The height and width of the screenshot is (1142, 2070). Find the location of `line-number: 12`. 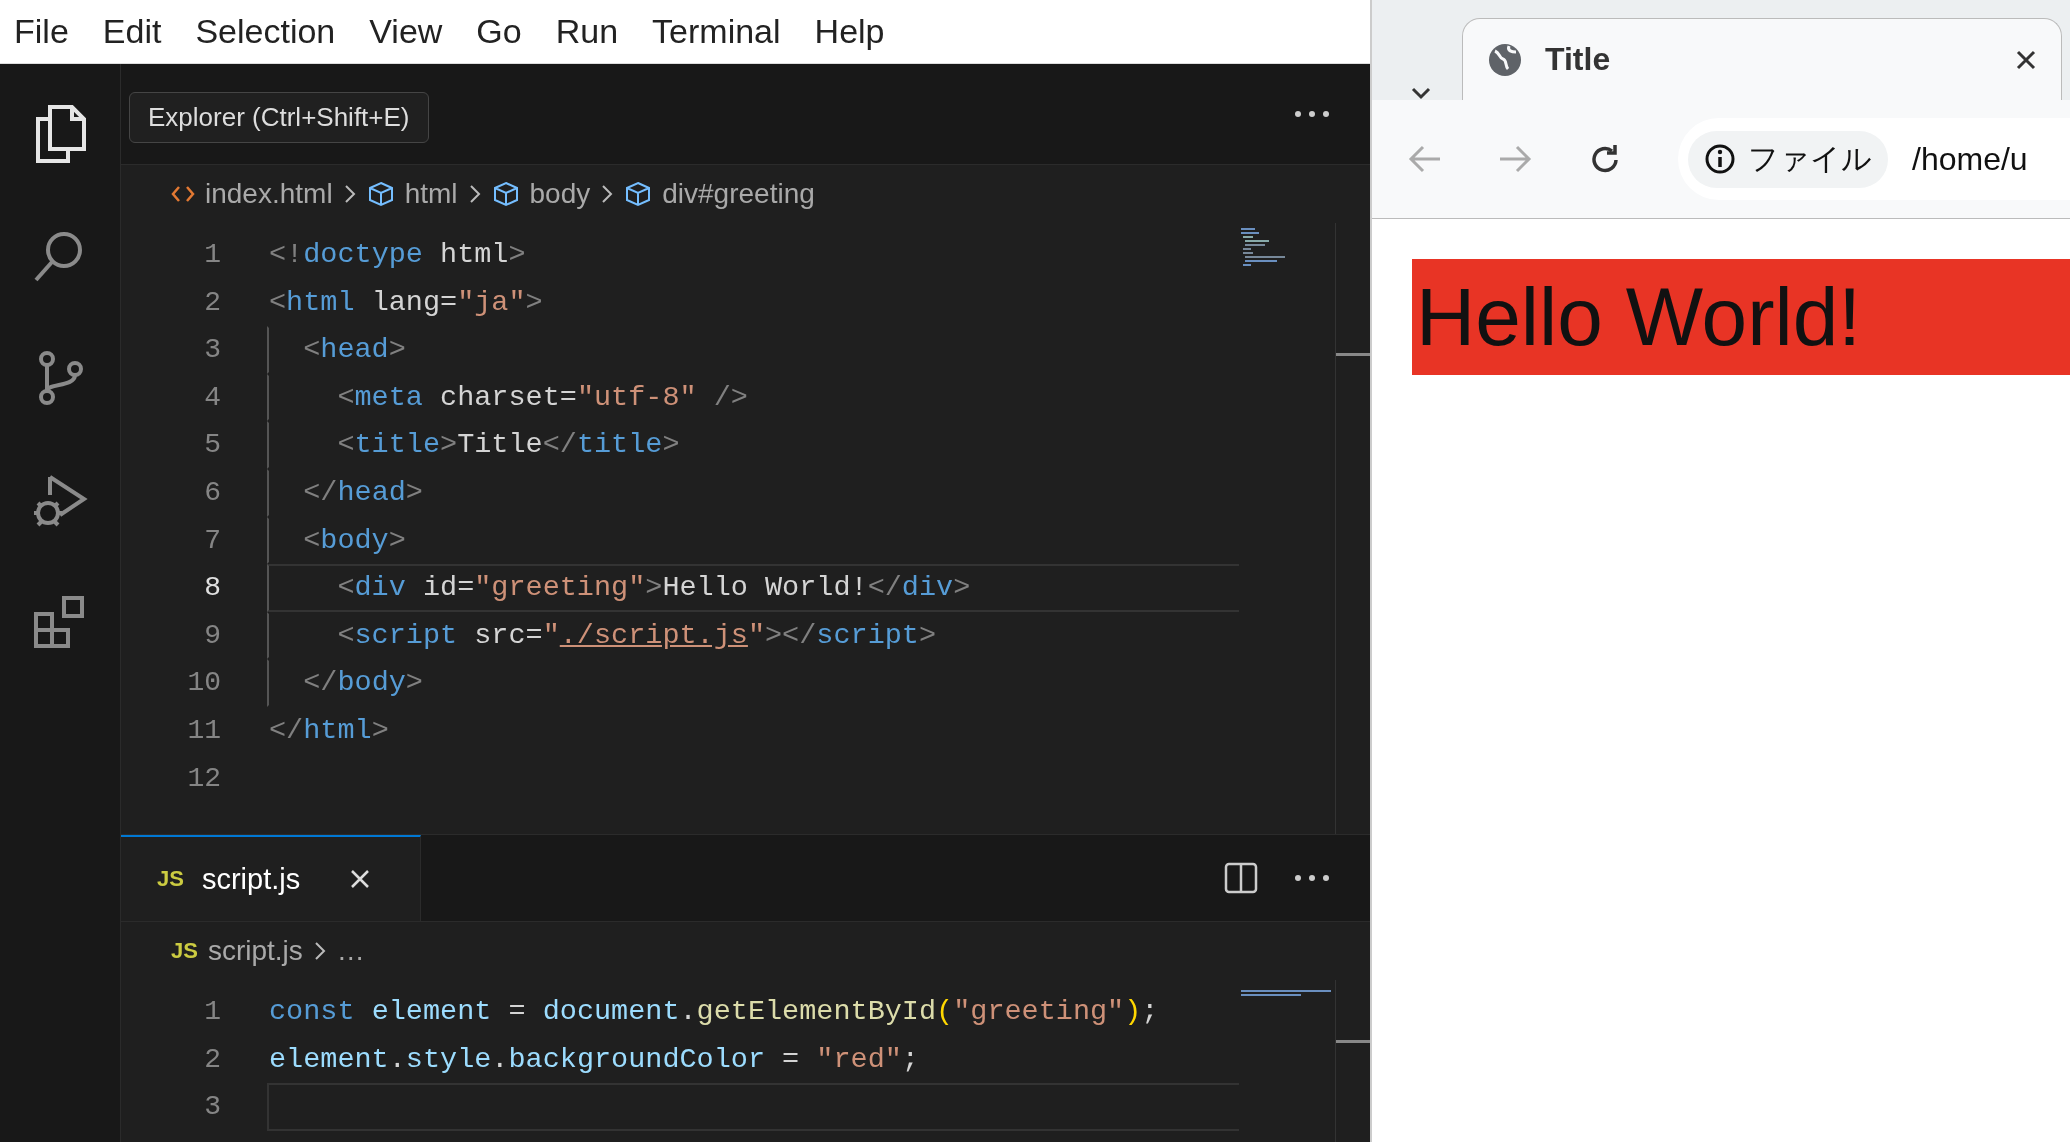

line-number: 12 is located at coordinates (203, 778).